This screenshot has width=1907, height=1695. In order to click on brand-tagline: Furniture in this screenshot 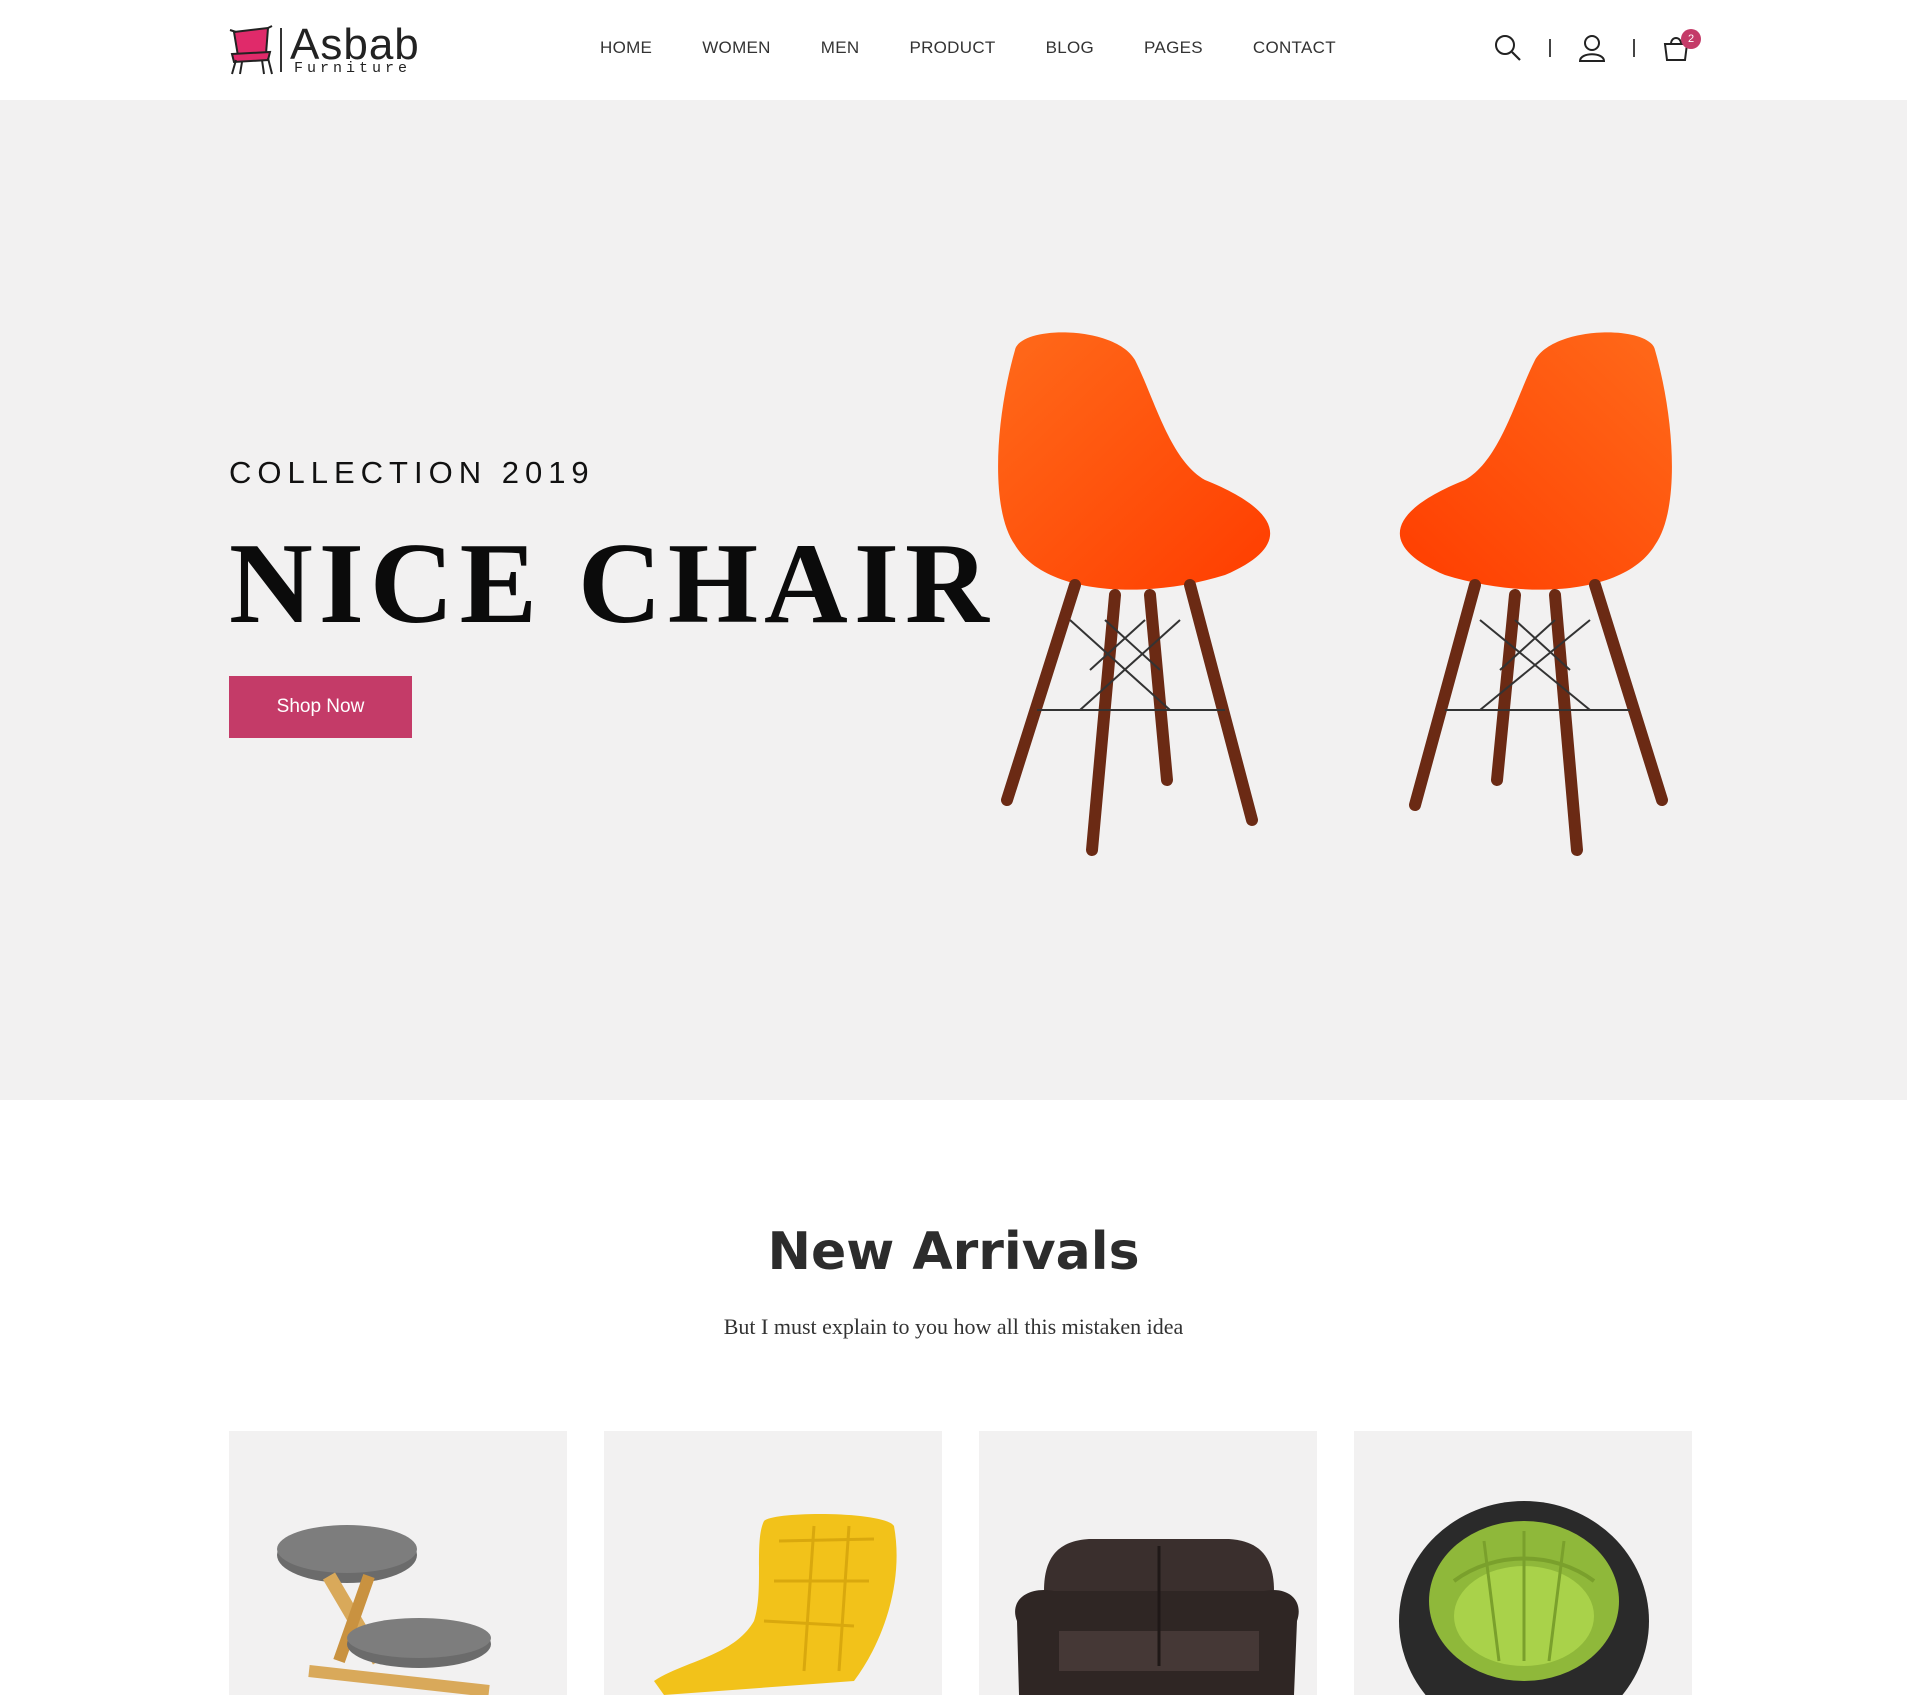, I will do `click(353, 68)`.